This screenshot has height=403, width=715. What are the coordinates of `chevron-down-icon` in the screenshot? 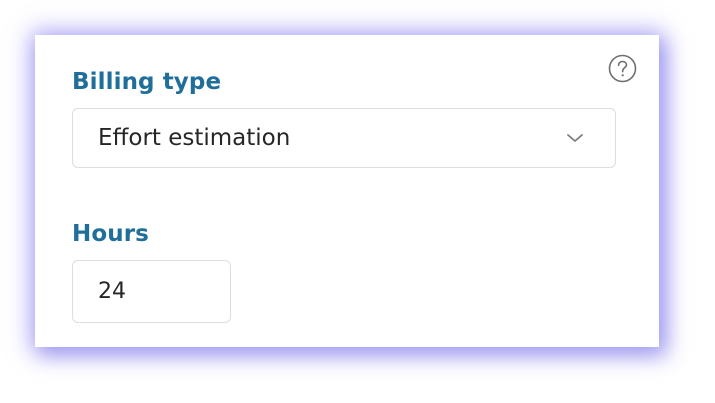 It's located at (575, 138).